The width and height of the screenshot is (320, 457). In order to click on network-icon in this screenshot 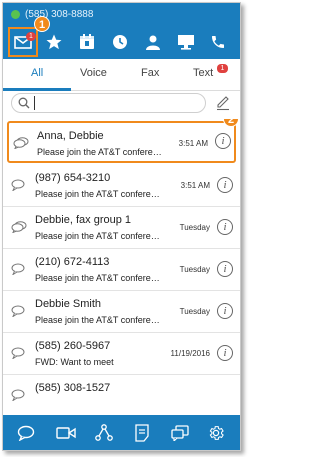, I will do `click(104, 432)`.